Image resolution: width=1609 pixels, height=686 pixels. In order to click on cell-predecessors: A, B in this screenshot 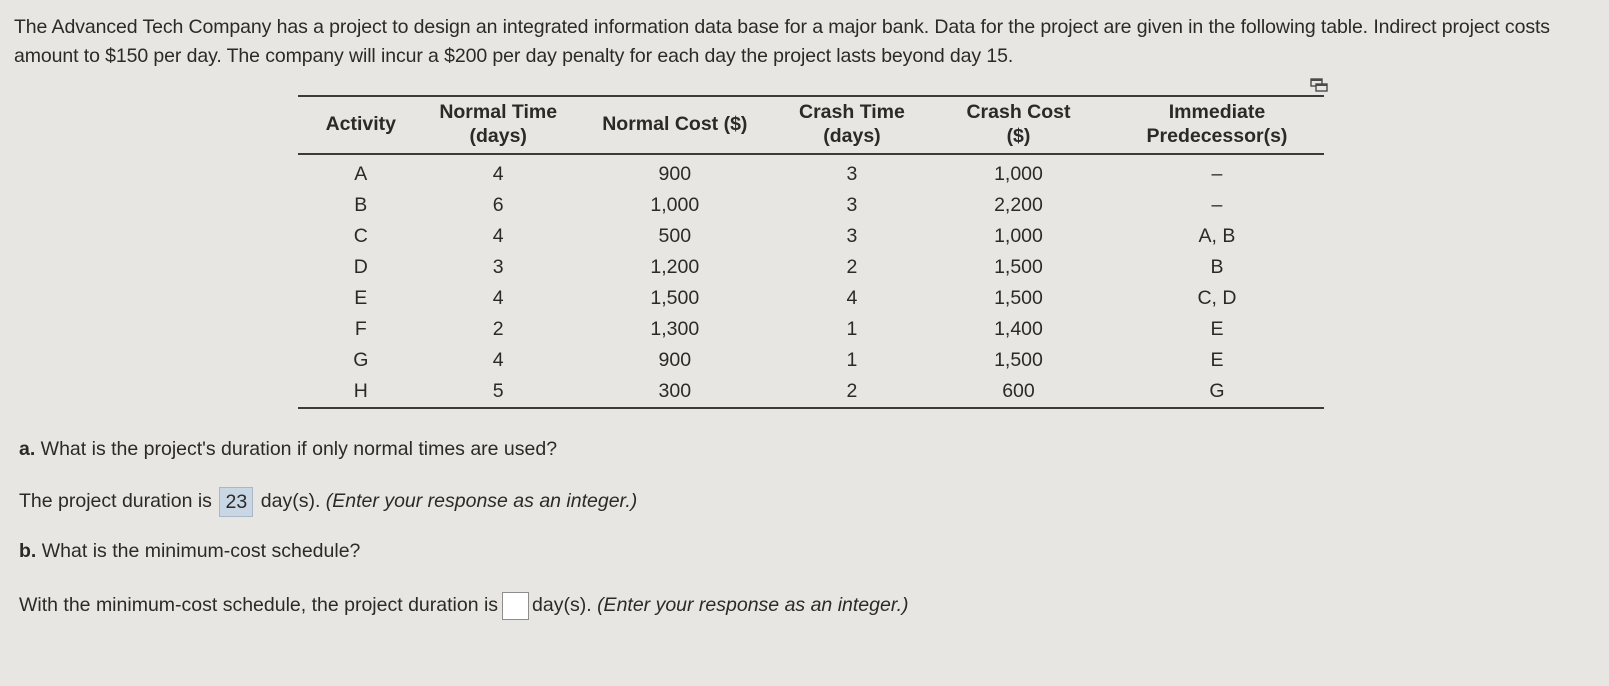, I will do `click(1217, 236)`.